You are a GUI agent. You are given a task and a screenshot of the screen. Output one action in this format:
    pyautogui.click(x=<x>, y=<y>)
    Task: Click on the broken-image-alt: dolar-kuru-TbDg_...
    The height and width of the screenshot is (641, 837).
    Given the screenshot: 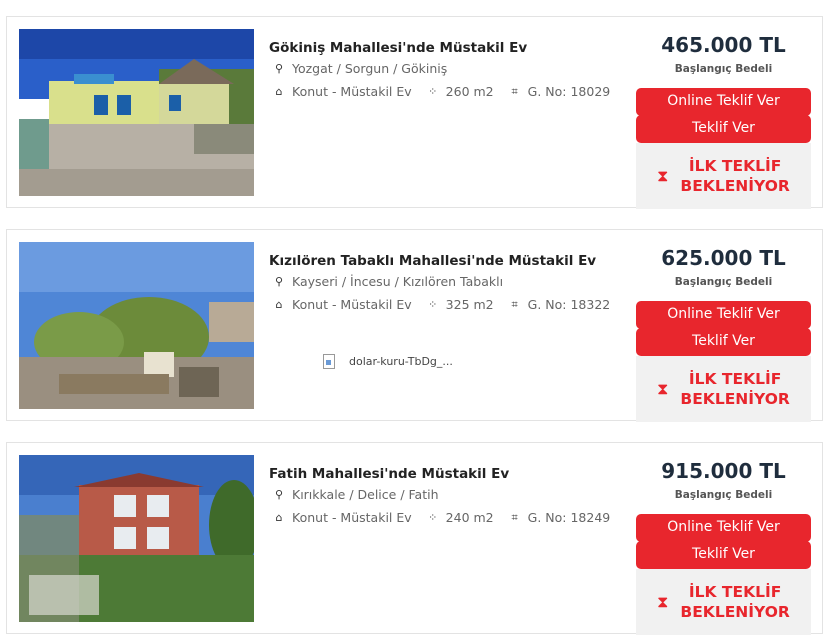 What is the action you would take?
    pyautogui.click(x=401, y=361)
    